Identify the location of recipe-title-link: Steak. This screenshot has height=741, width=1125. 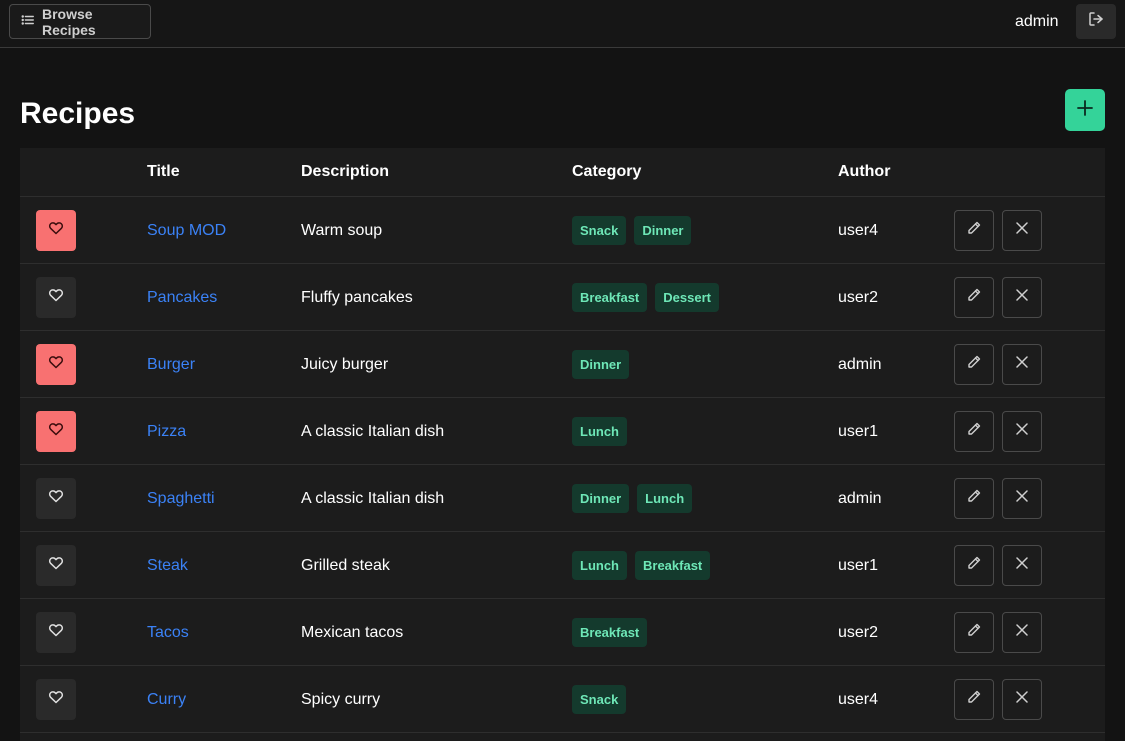
(167, 566).